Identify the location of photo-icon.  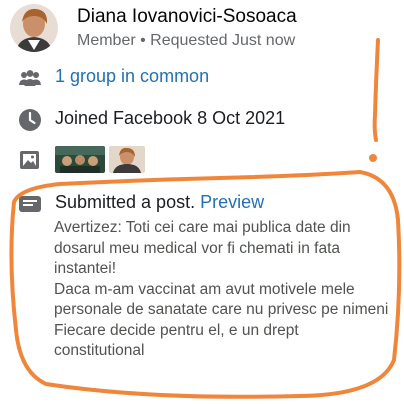
(29, 160).